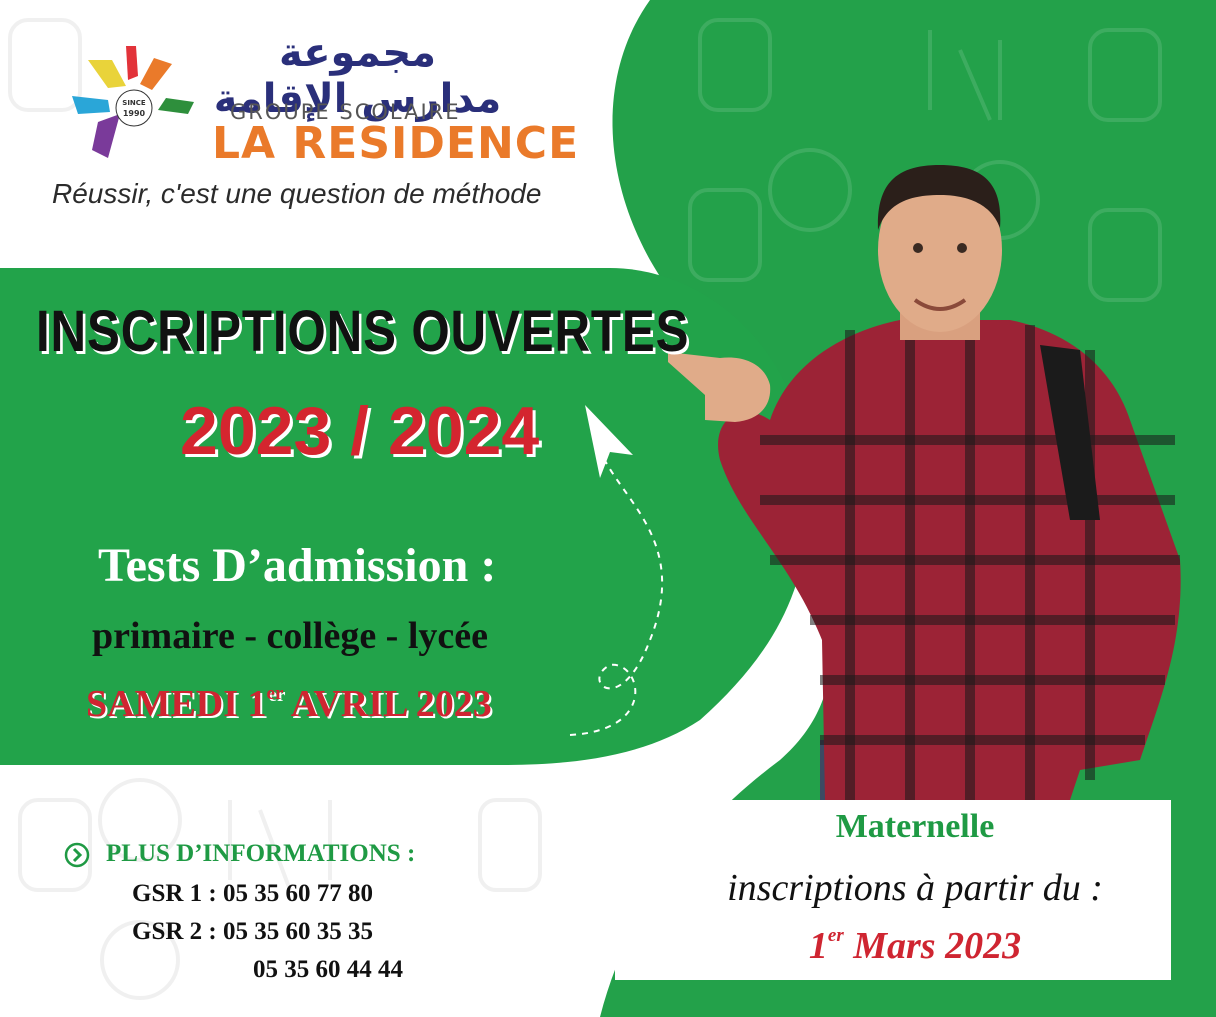 Image resolution: width=1216 pixels, height=1017 pixels. Describe the element at coordinates (275, 693) in the screenshot. I see `admission-date-sup: er` at that location.